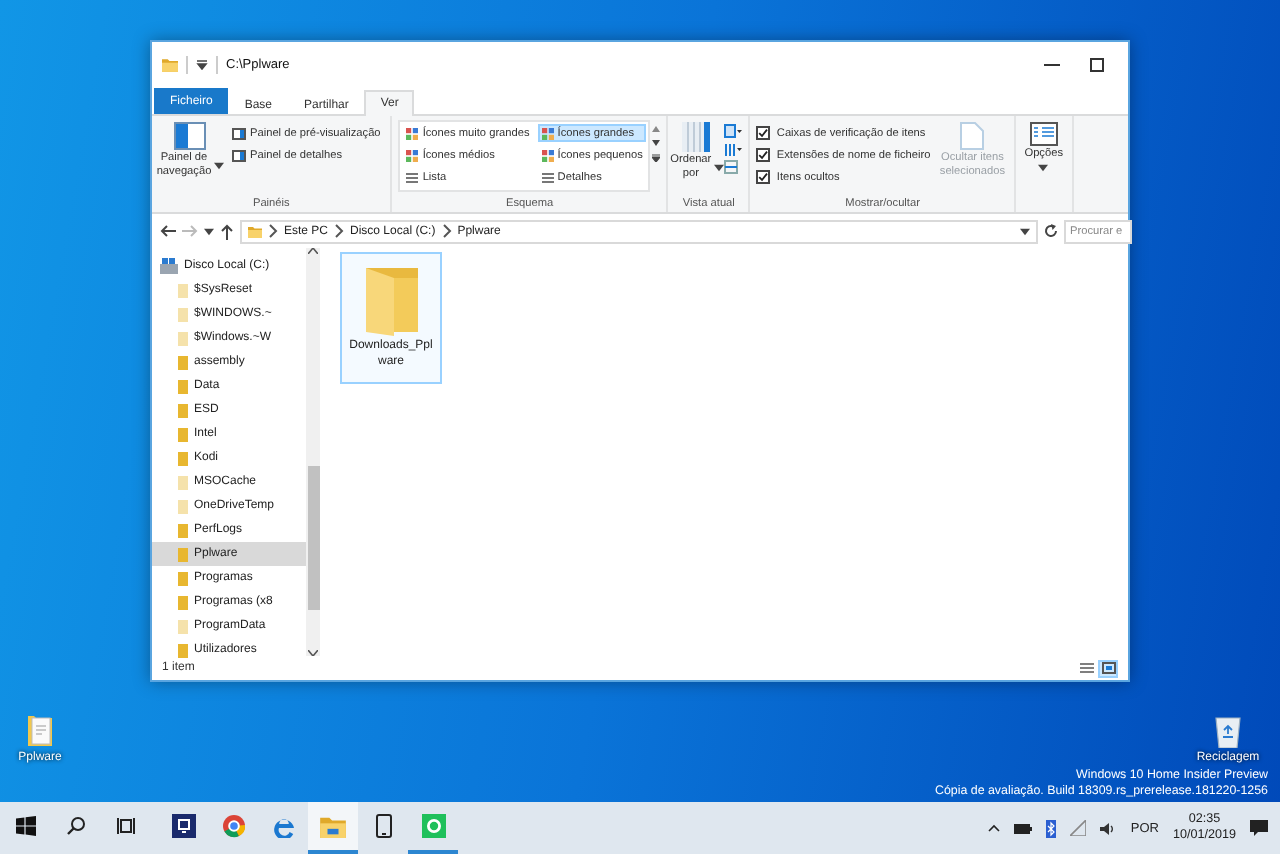 The height and width of the screenshot is (854, 1280). I want to click on web-browser-icon, so click(283, 826).